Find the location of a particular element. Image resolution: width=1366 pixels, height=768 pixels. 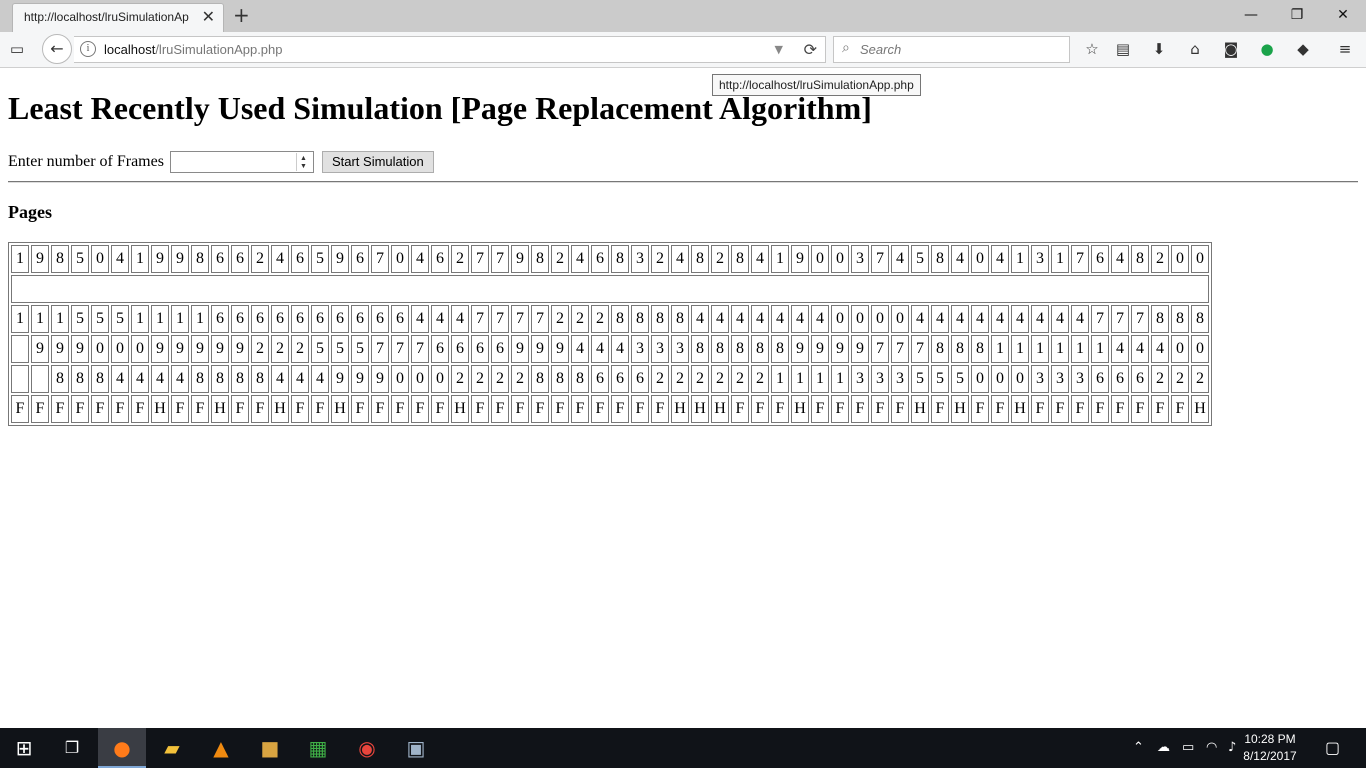

spacer-cell is located at coordinates (610, 289).